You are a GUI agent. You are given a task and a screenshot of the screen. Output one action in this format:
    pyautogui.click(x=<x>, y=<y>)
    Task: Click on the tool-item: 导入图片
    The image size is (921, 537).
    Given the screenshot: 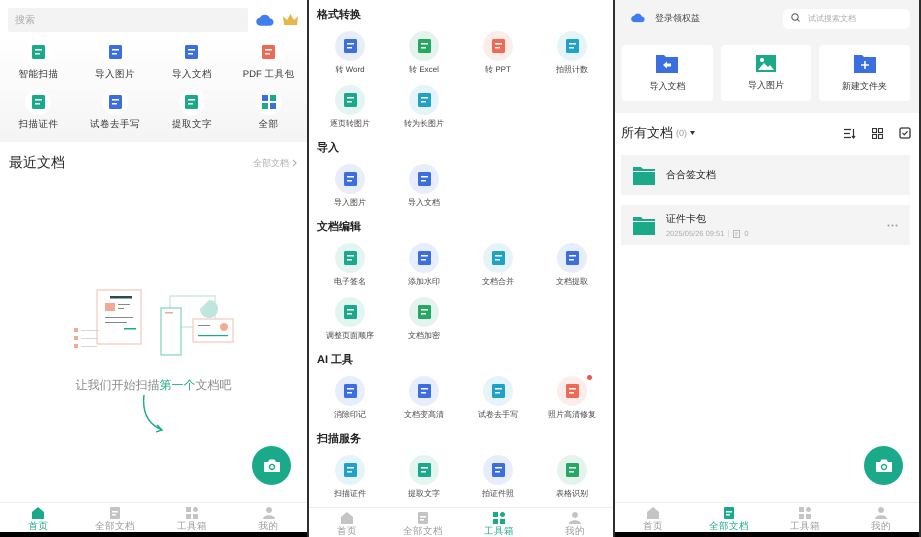 What is the action you would take?
    pyautogui.click(x=350, y=187)
    